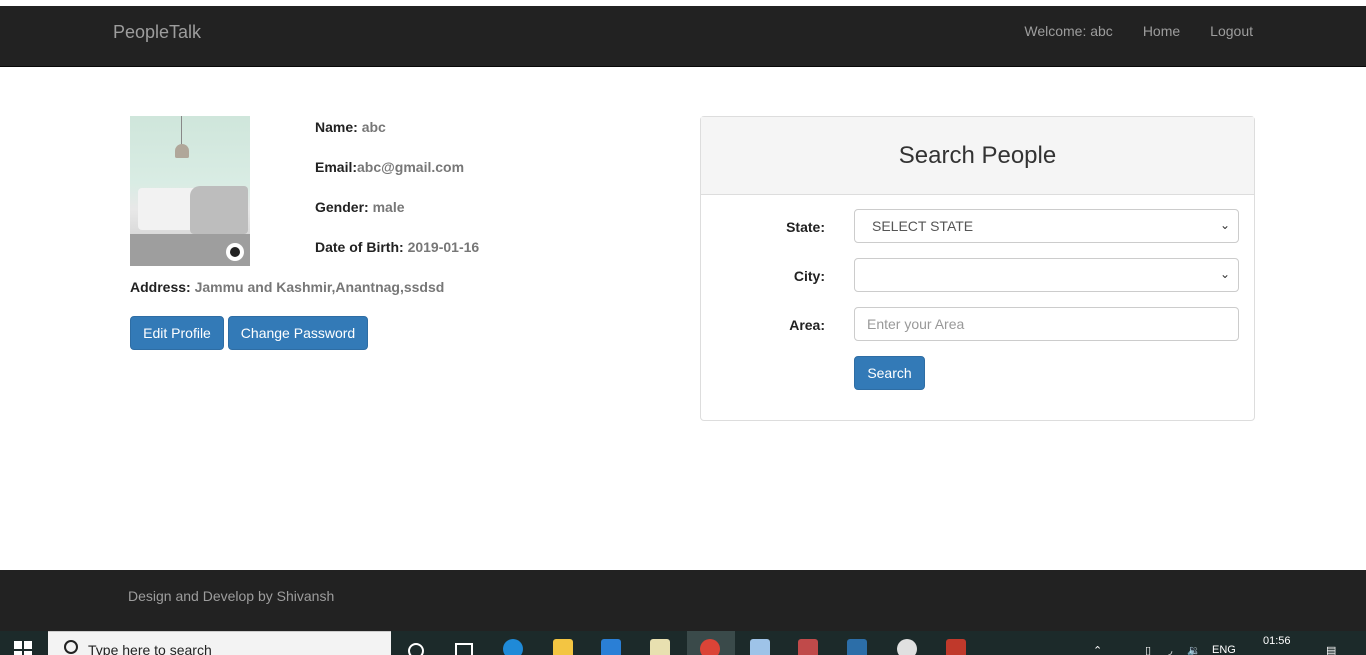 This screenshot has width=1366, height=655. What do you see at coordinates (760, 647) in the screenshot?
I see `app-cube-icon` at bounding box center [760, 647].